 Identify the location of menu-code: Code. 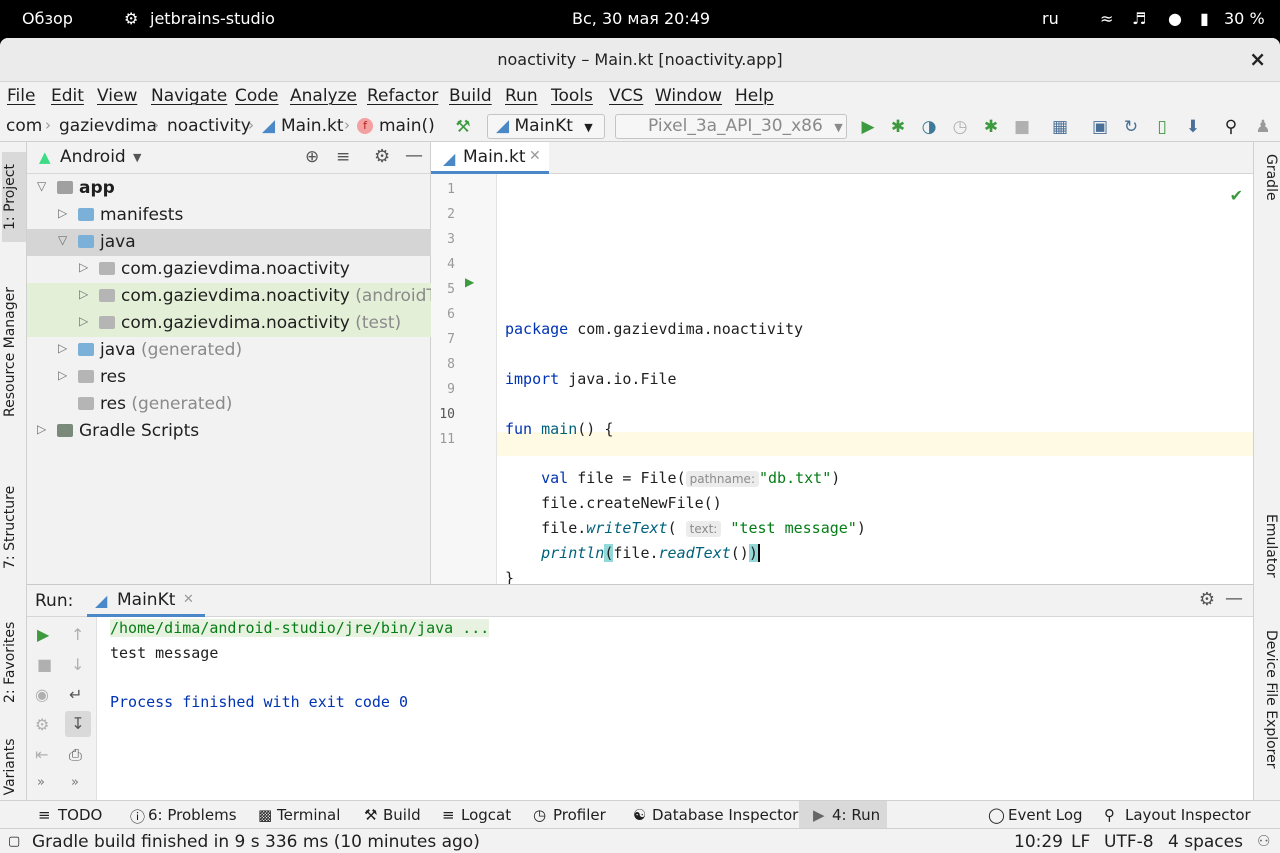
(257, 96).